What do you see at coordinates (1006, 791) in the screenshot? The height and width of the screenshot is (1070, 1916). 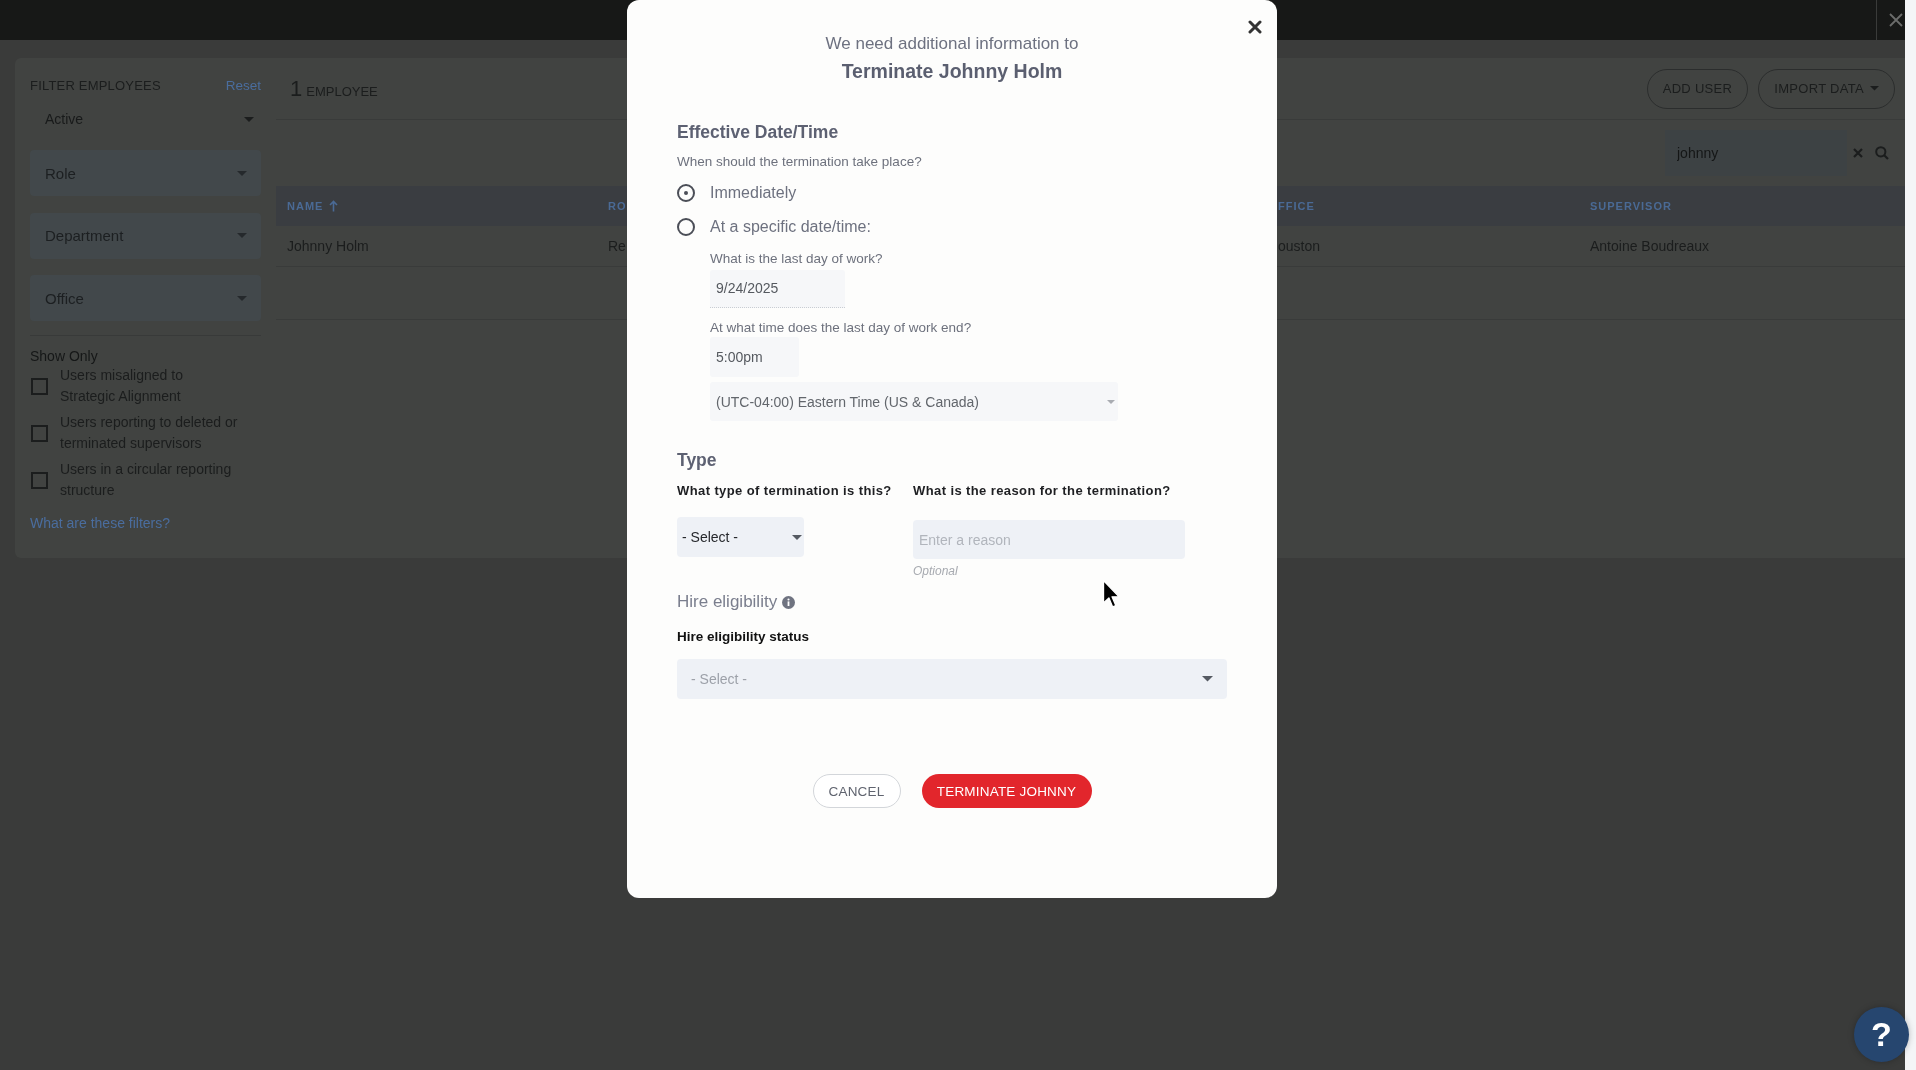 I see `primary-button: TERMINATE JOHNNY` at bounding box center [1006, 791].